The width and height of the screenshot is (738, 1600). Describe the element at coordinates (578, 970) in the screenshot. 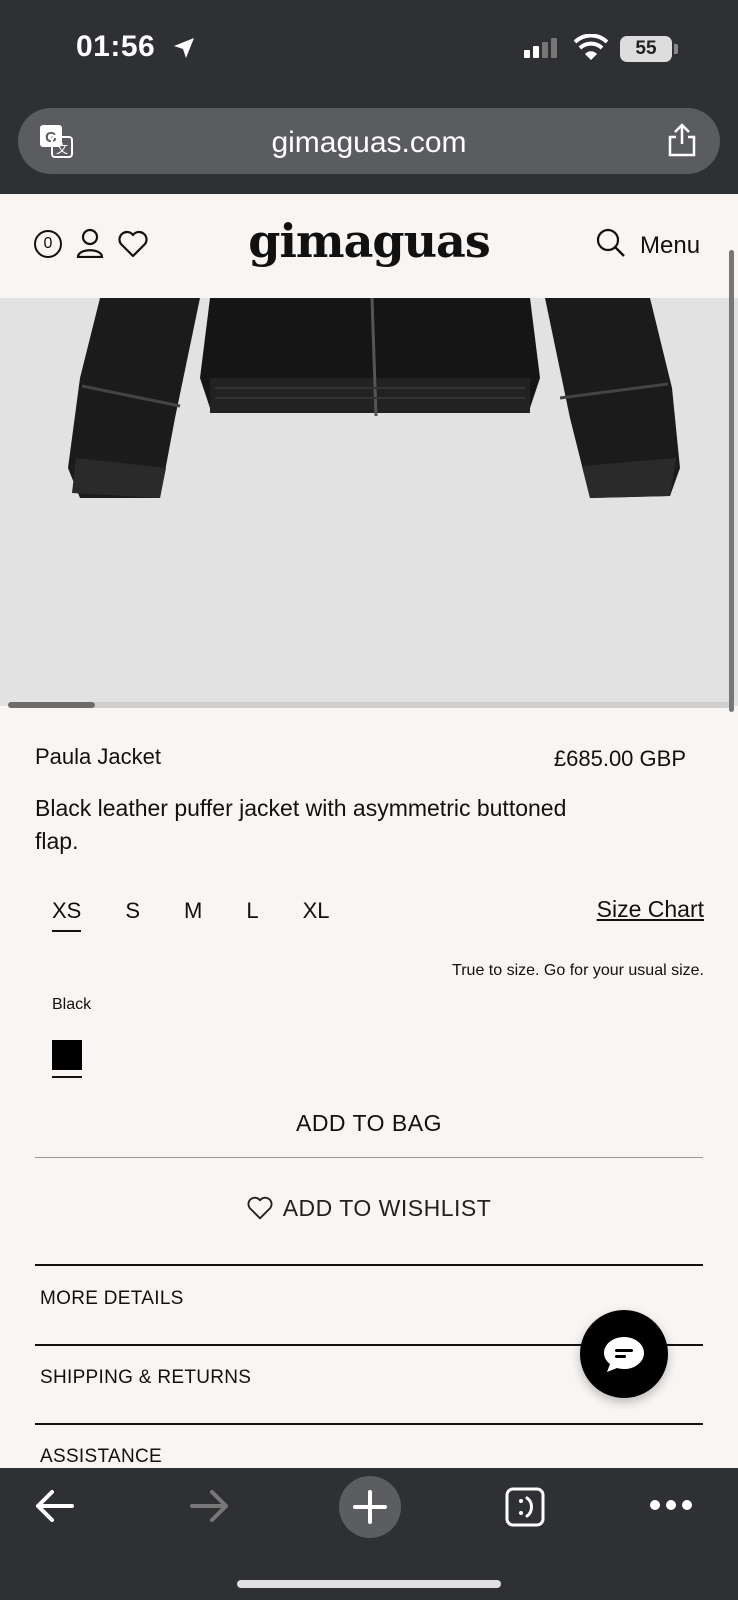

I see `fit-note: True to size. Go for your usual size.` at that location.